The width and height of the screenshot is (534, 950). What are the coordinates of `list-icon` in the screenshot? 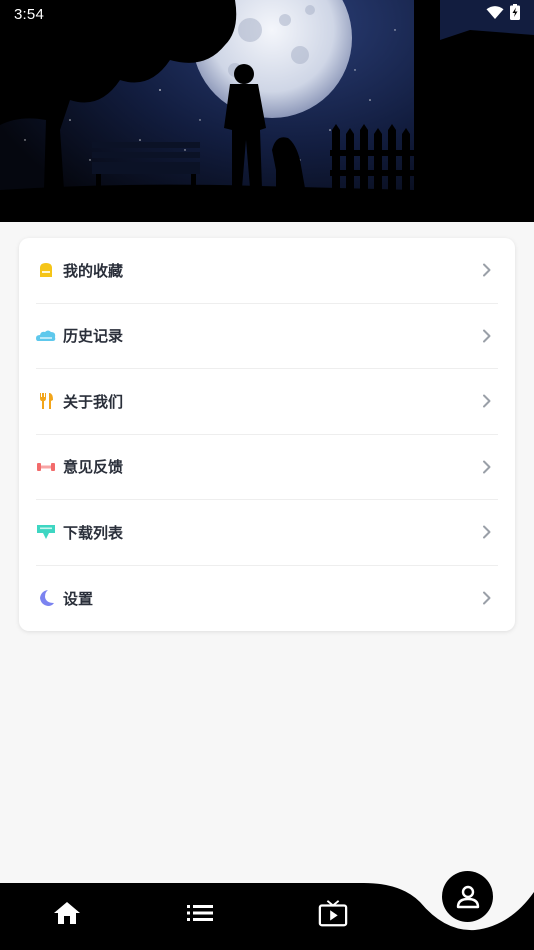 It's located at (200, 913).